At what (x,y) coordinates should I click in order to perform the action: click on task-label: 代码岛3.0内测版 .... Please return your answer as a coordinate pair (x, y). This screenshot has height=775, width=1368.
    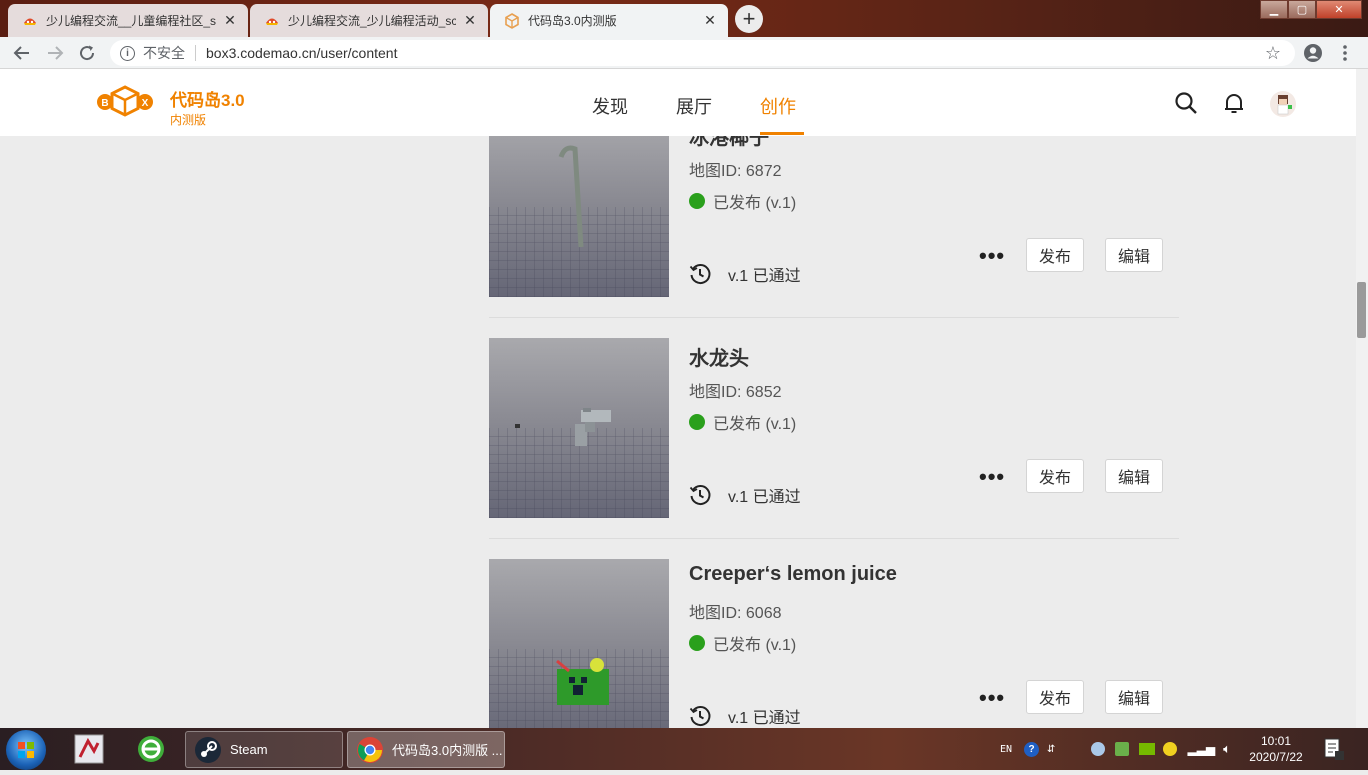
    Looking at the image, I should click on (447, 750).